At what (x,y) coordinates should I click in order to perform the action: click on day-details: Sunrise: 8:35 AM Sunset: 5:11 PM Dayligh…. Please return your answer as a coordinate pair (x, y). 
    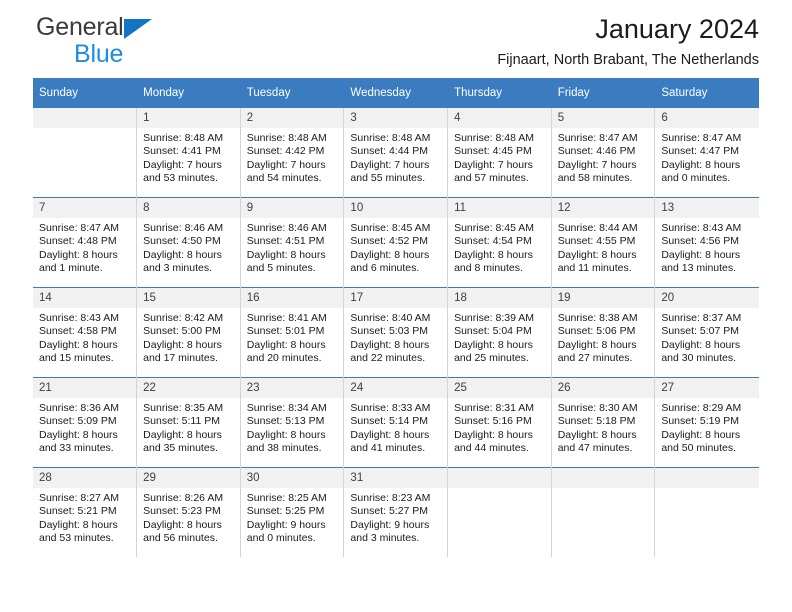
    Looking at the image, I should click on (188, 427).